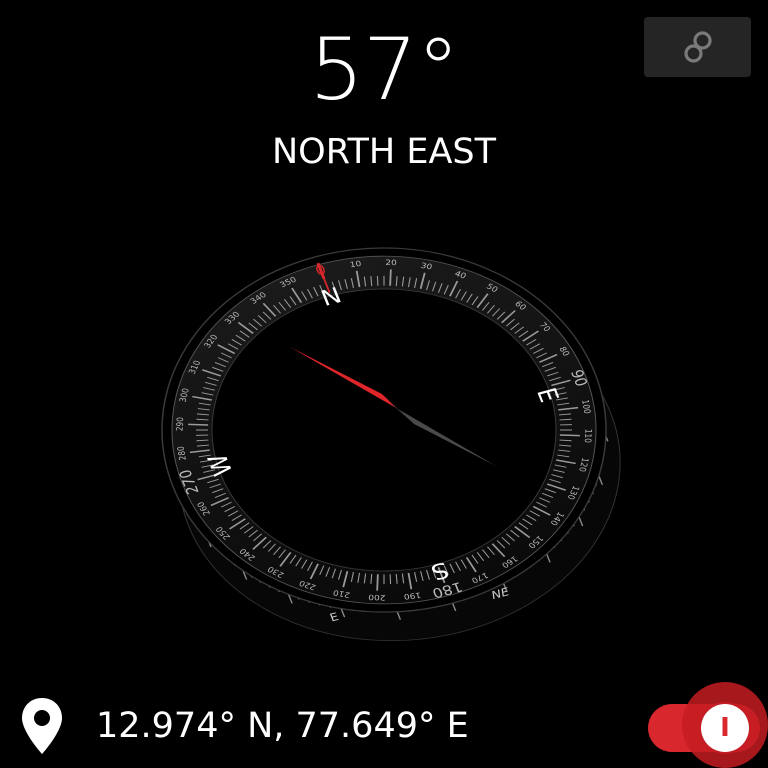 This screenshot has height=768, width=768. What do you see at coordinates (589, 436) in the screenshot?
I see `degree-label: 110` at bounding box center [589, 436].